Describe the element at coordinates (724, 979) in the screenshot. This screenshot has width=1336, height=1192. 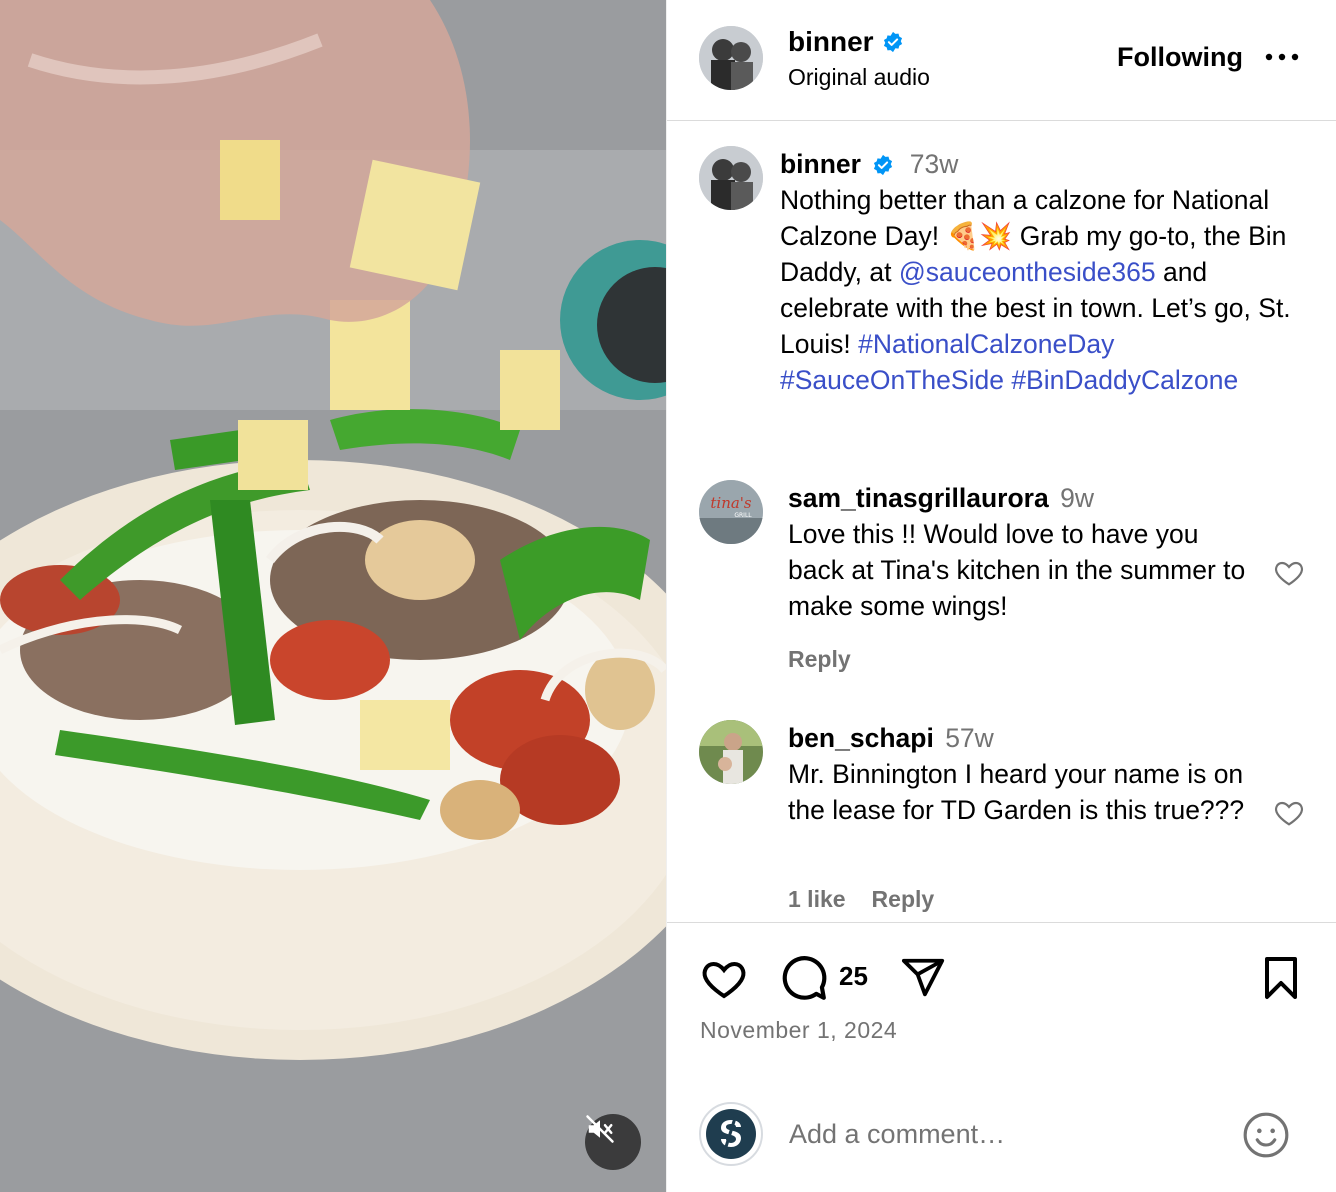
I see `heart-icon` at that location.